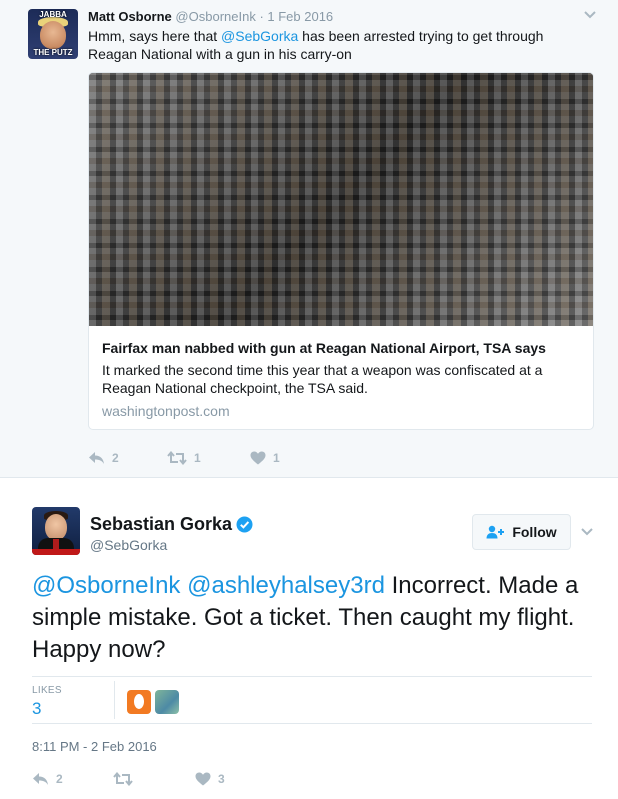 Image resolution: width=618 pixels, height=799 pixels. What do you see at coordinates (161, 524) in the screenshot?
I see `main-tweet-name: Sebastian Gorka` at bounding box center [161, 524].